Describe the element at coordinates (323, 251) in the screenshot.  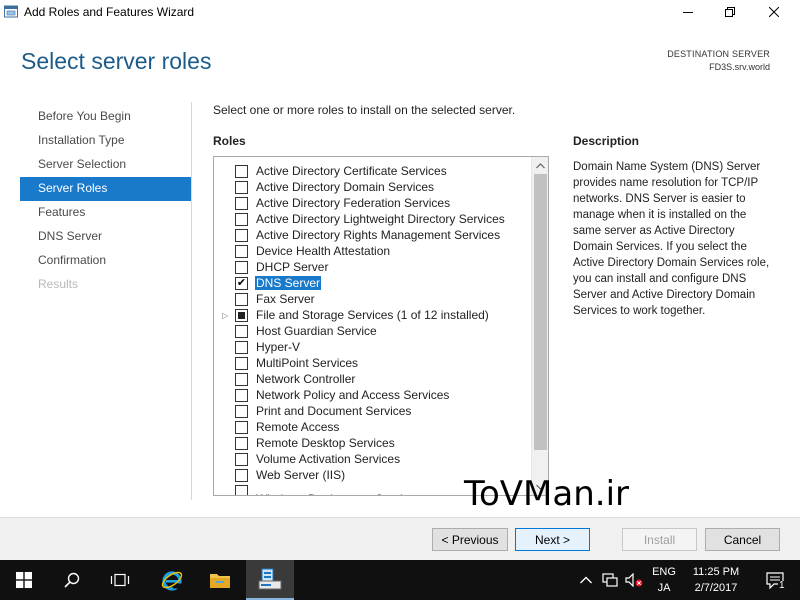
I see `role-label: Device Health Attestation` at that location.